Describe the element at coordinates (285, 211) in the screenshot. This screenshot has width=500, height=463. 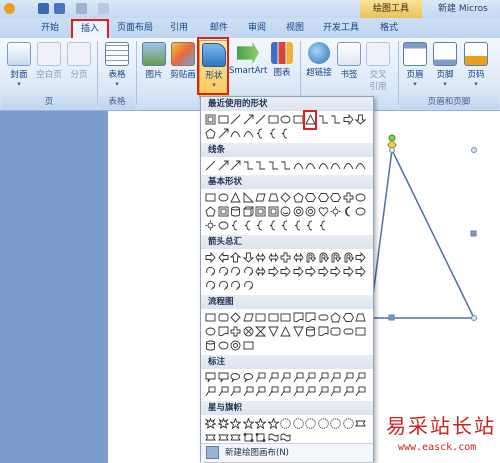
I see `shape-smile-icon` at that location.